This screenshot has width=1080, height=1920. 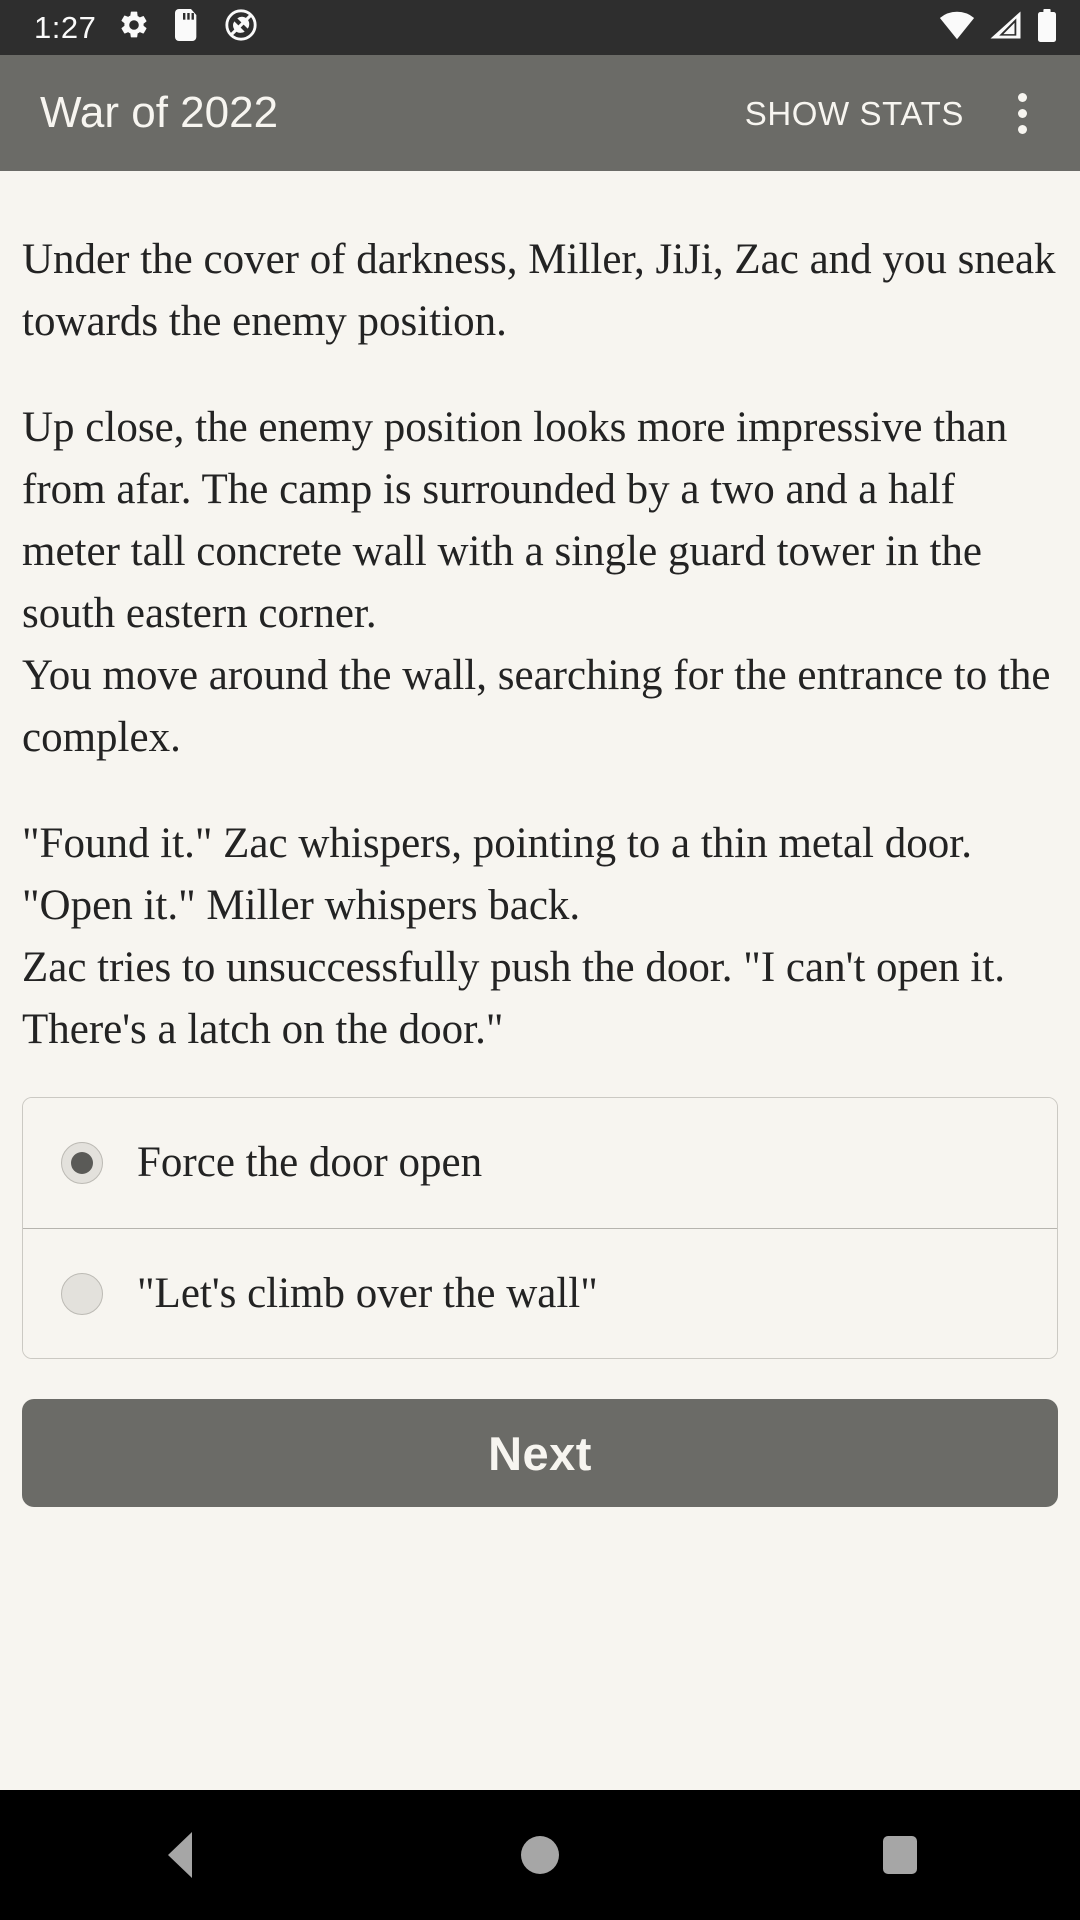 I want to click on status-bar-right, so click(x=998, y=27).